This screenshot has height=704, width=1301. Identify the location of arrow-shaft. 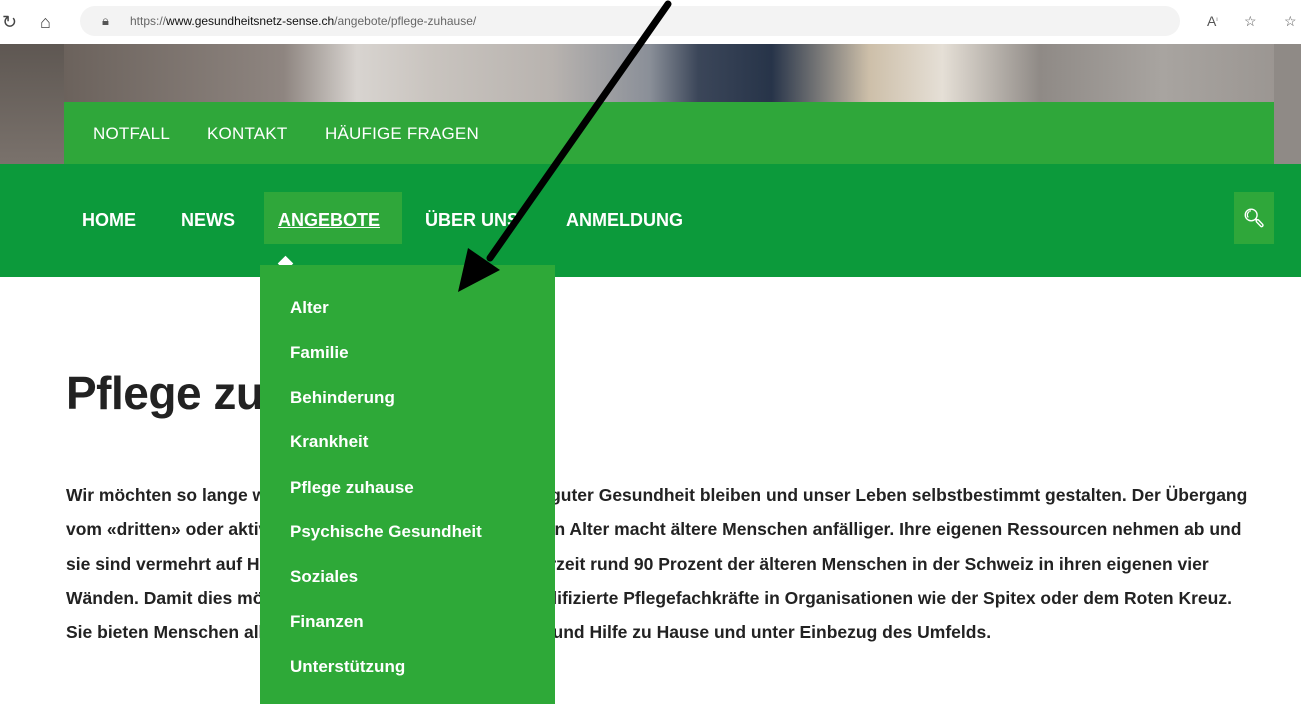
(579, 131).